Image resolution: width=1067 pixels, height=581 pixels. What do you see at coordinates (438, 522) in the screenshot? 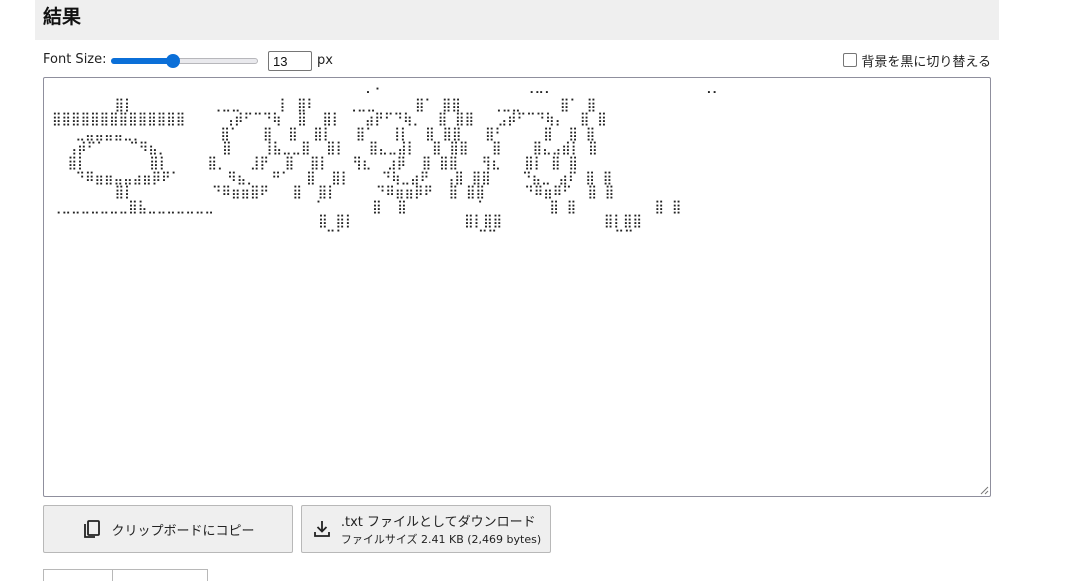
I see `download-button-label: .txt ファイルとしてダウンロード` at bounding box center [438, 522].